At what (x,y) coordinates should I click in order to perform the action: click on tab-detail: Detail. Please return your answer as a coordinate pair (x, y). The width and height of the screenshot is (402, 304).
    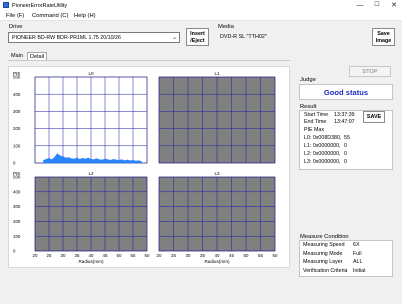
    Looking at the image, I should click on (37, 56).